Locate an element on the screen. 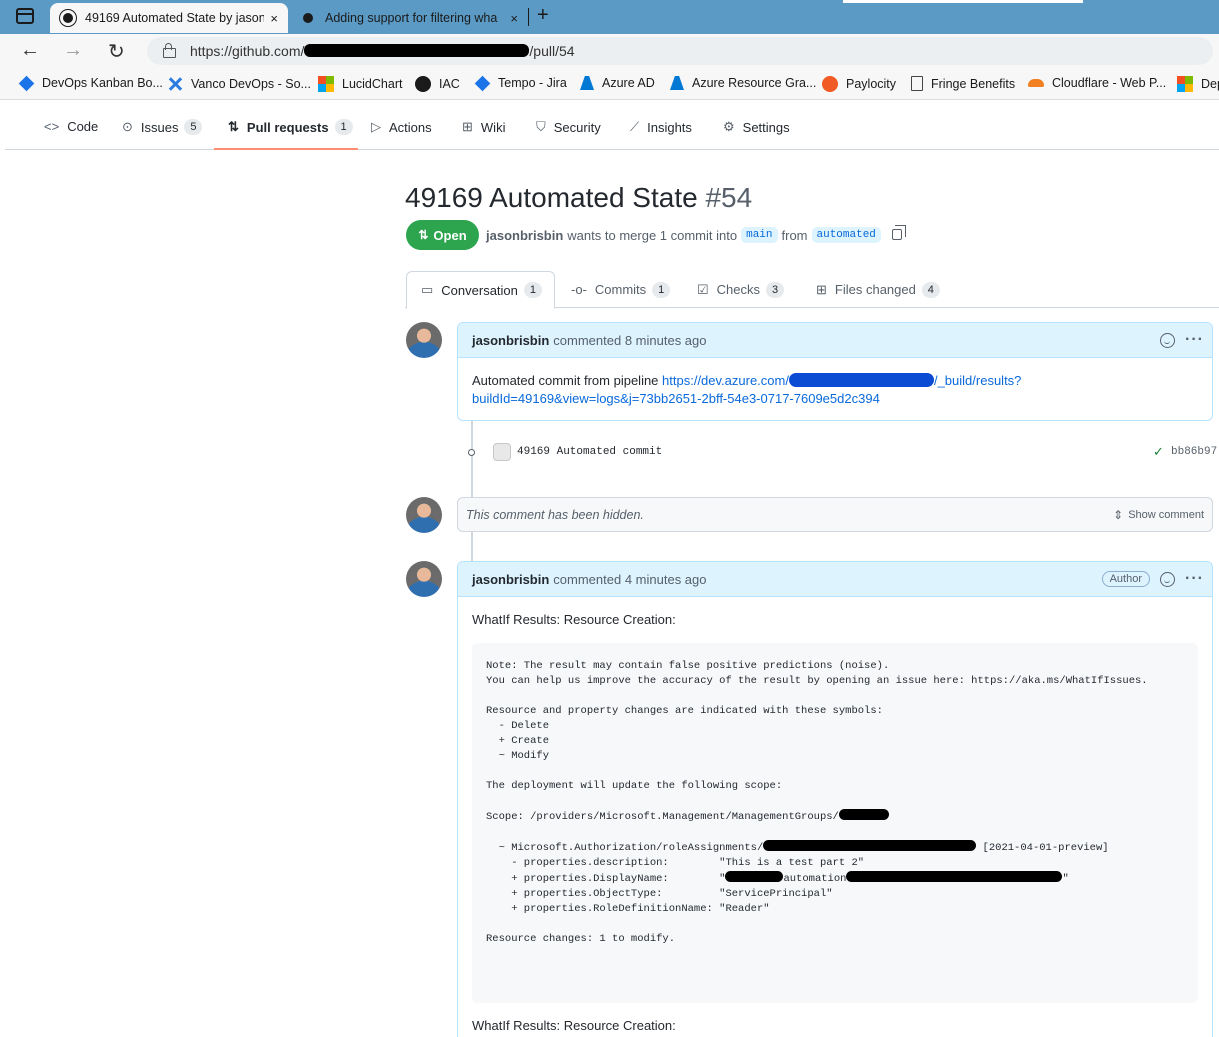 The image size is (1219, 1037). comment-timestamp: commented 4 minutes ago is located at coordinates (629, 579).